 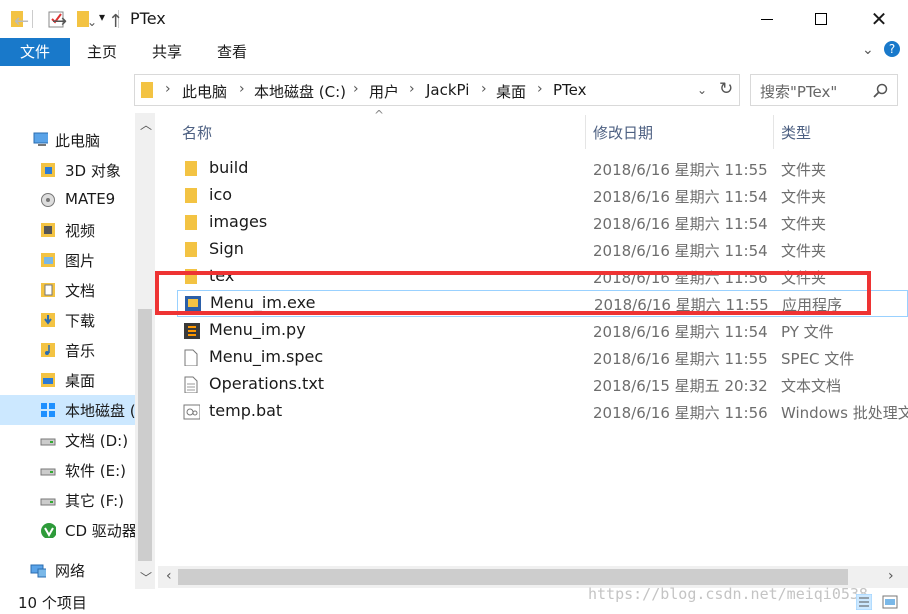 I want to click on sidebar-item-network: 网络, so click(x=67, y=570).